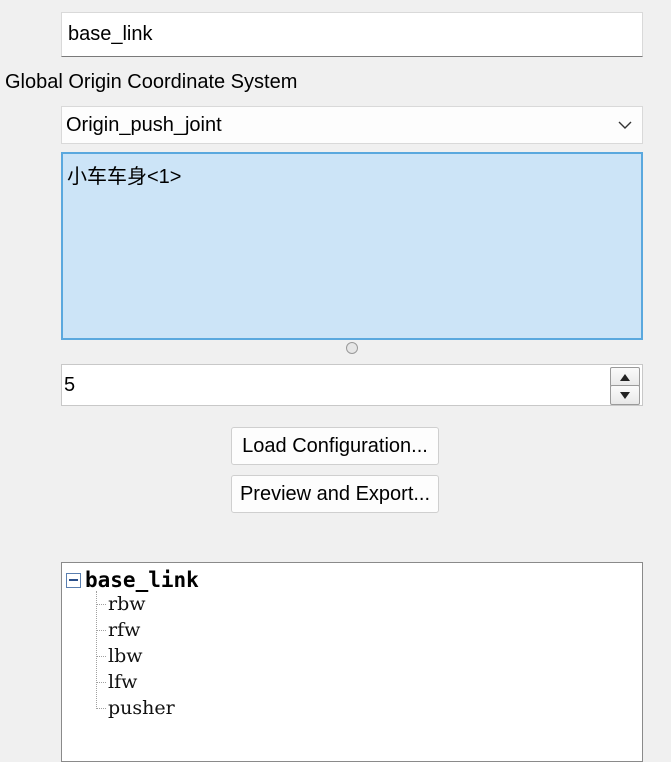 The image size is (671, 762). Describe the element at coordinates (124, 630) in the screenshot. I see `tree-item-label: rfw` at that location.